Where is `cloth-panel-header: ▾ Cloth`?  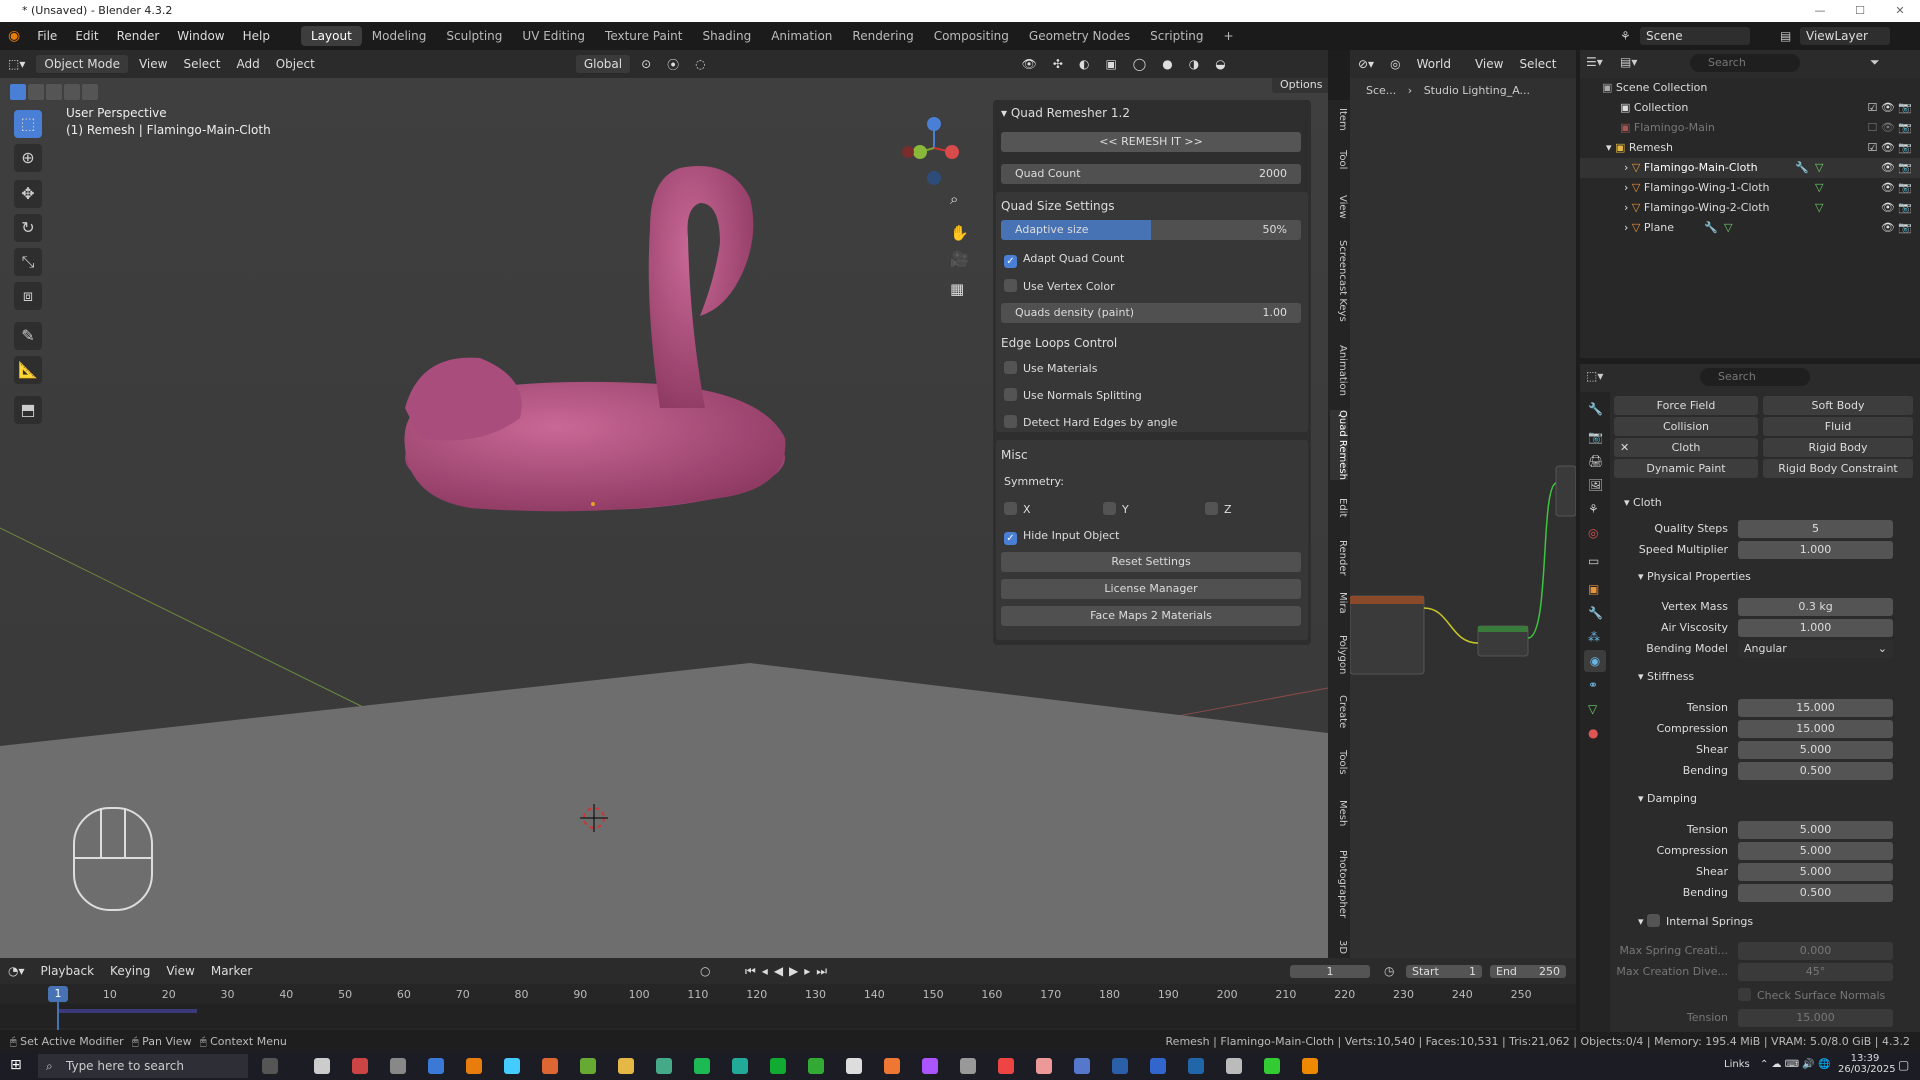 cloth-panel-header: ▾ Cloth is located at coordinates (1643, 502).